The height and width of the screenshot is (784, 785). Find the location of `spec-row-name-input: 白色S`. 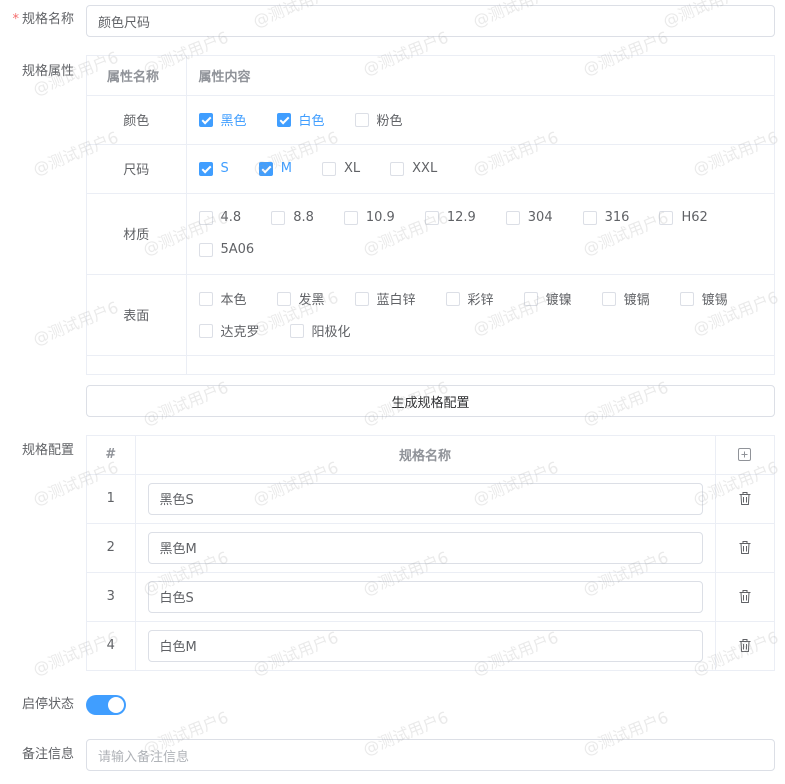

spec-row-name-input: 白色S is located at coordinates (425, 596).